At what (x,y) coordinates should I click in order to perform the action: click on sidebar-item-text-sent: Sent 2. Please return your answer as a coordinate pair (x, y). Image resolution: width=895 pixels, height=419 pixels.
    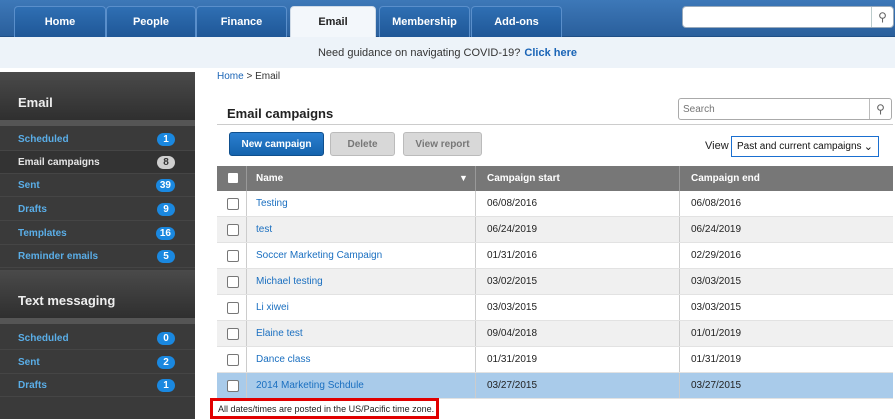
    Looking at the image, I should click on (97, 362).